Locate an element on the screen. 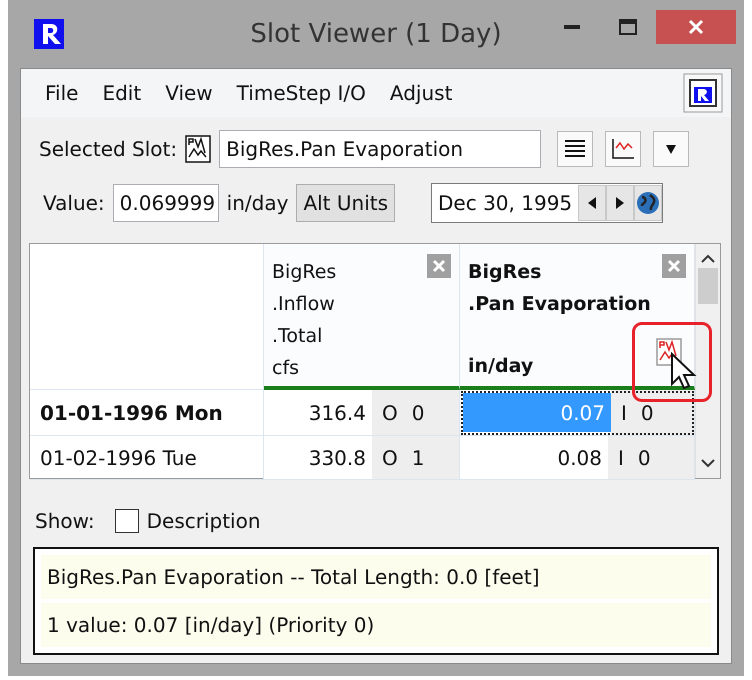  column-header: .Inflow is located at coordinates (303, 304).